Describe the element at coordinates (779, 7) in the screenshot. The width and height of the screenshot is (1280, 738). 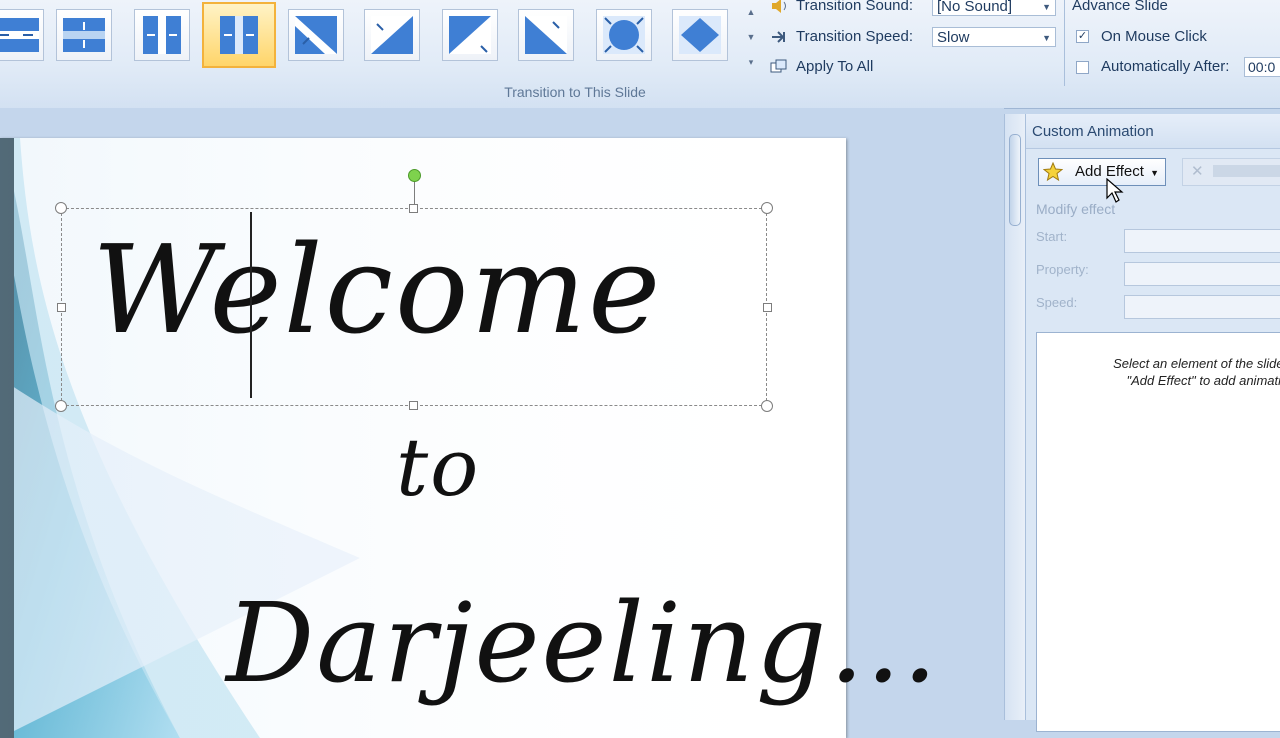
I see `sound-icon` at that location.